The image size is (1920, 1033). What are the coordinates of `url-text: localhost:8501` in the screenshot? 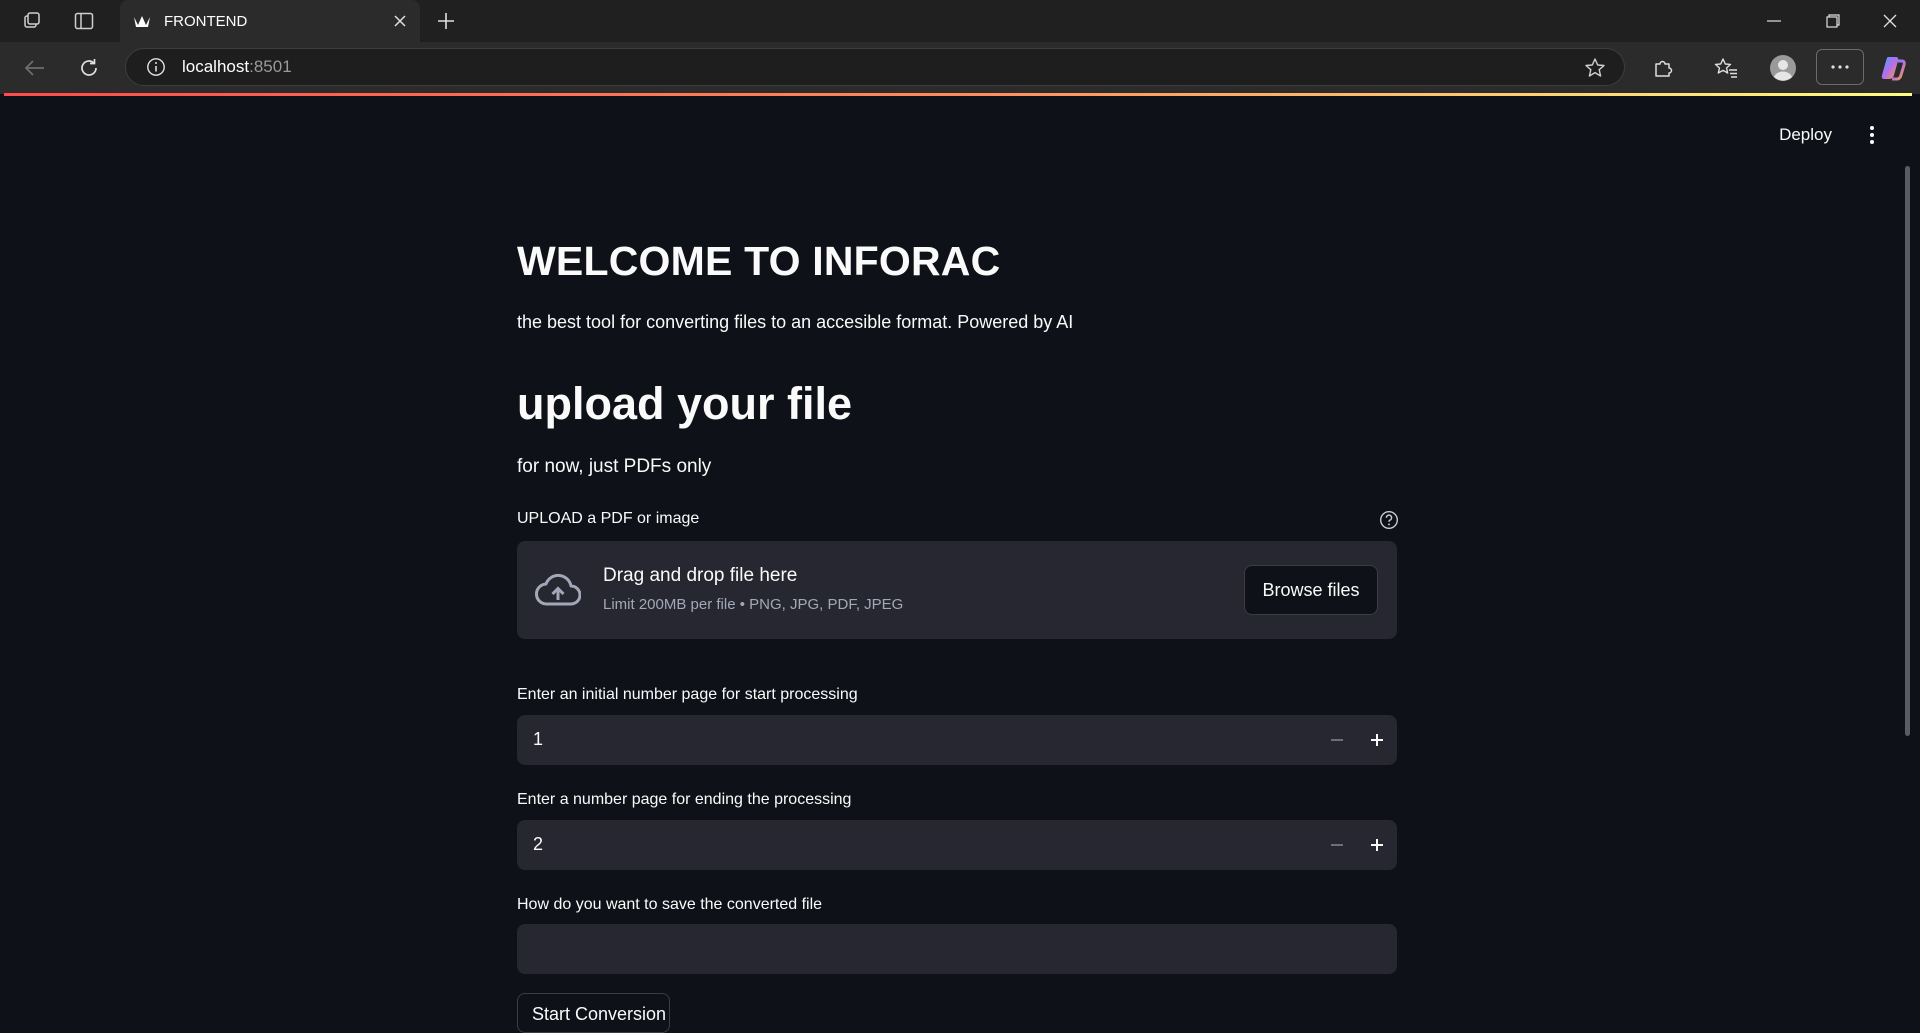 It's located at (237, 67).